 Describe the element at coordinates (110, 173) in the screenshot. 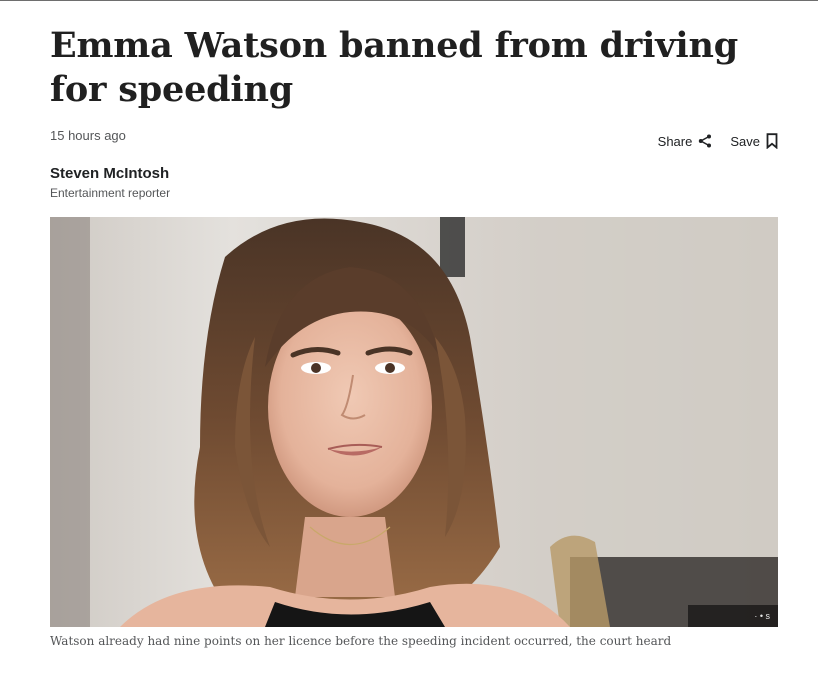

I see `author-name: Steven McIntosh` at that location.